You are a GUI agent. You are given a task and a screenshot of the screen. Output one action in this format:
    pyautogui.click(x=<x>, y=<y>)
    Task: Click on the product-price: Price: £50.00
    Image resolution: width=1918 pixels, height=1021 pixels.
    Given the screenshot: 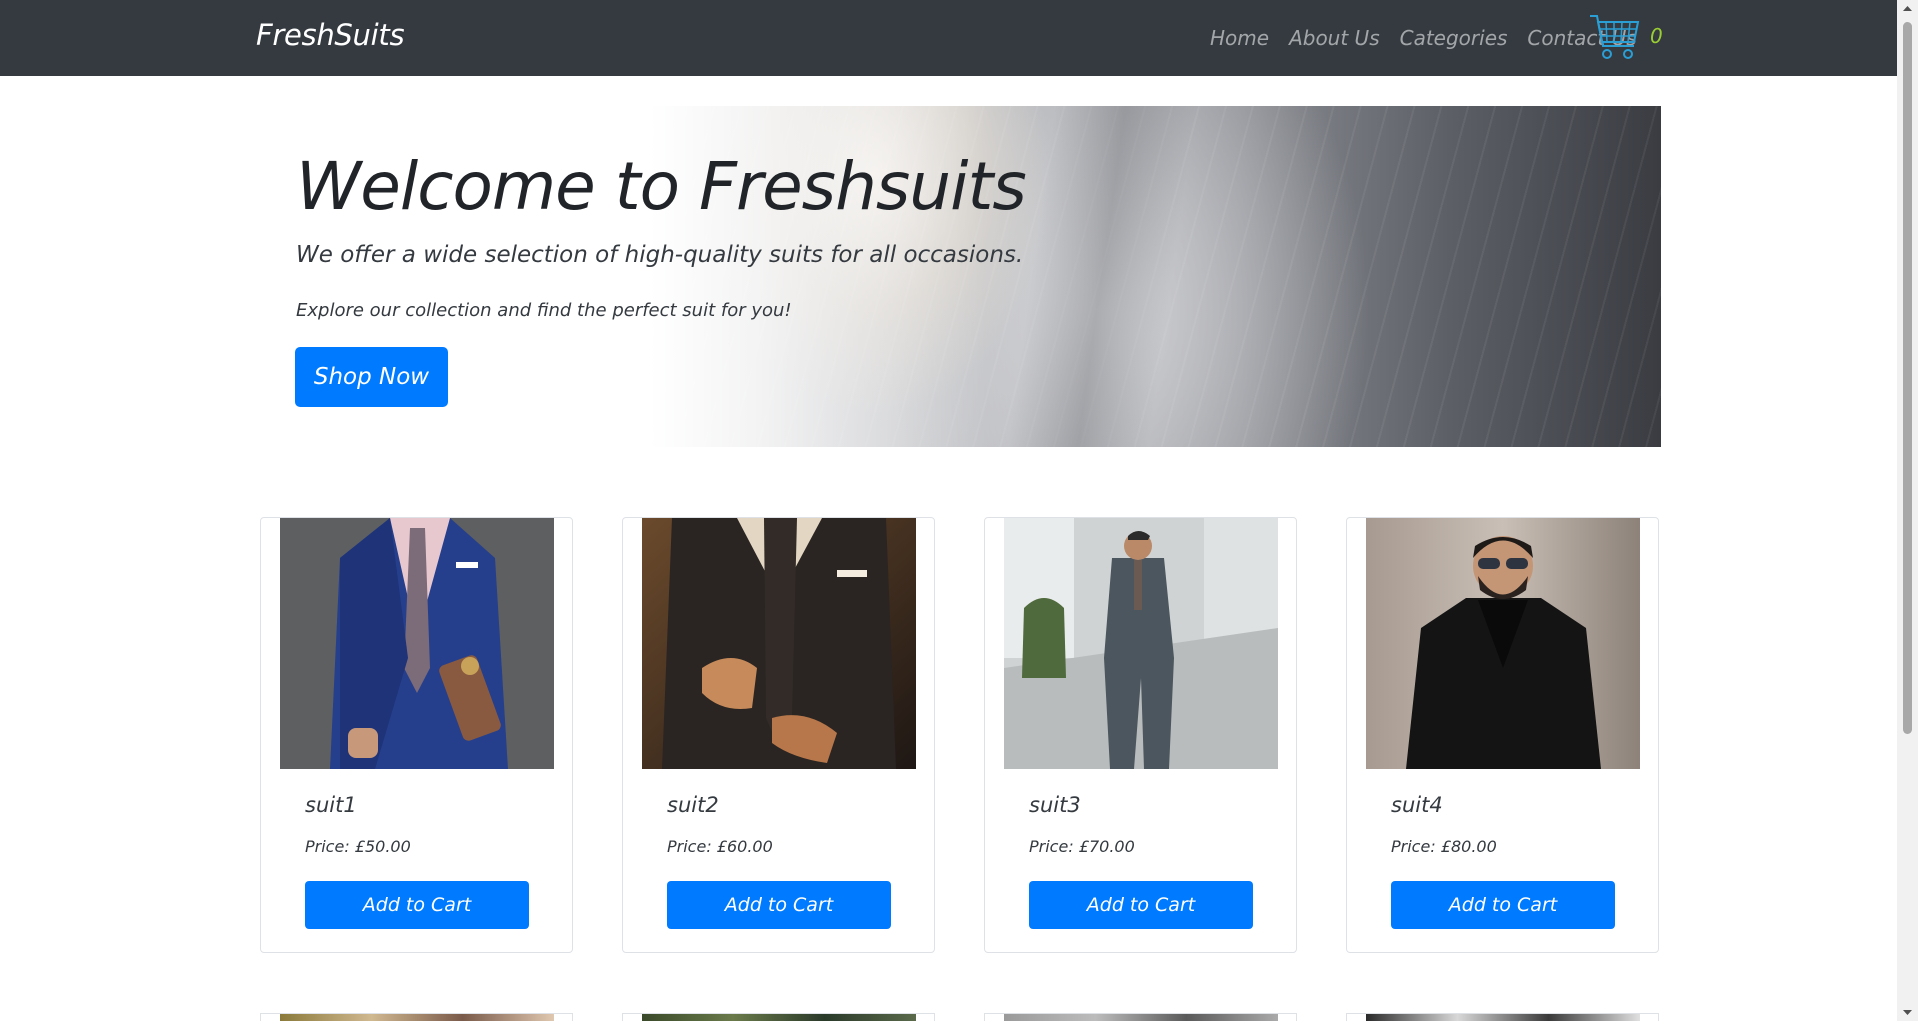 What is the action you would take?
    pyautogui.click(x=358, y=846)
    